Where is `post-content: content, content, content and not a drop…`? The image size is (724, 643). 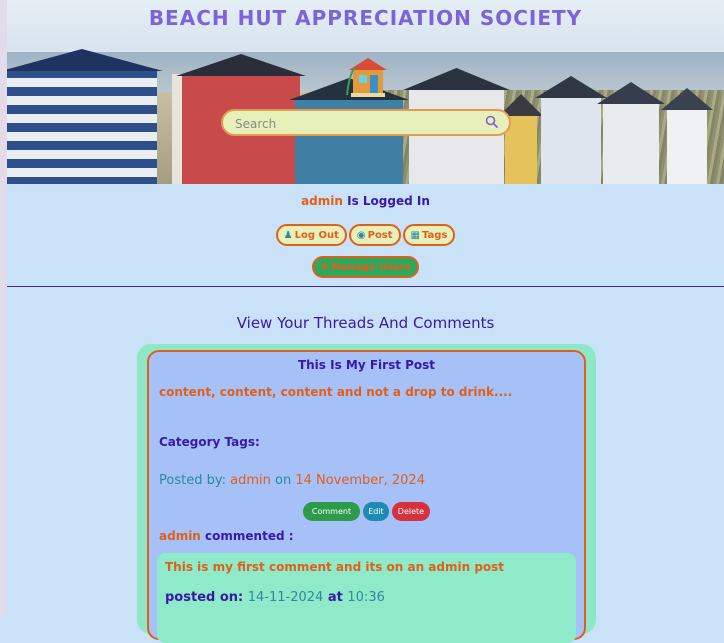
post-content: content, content, content and not a drop… is located at coordinates (336, 392).